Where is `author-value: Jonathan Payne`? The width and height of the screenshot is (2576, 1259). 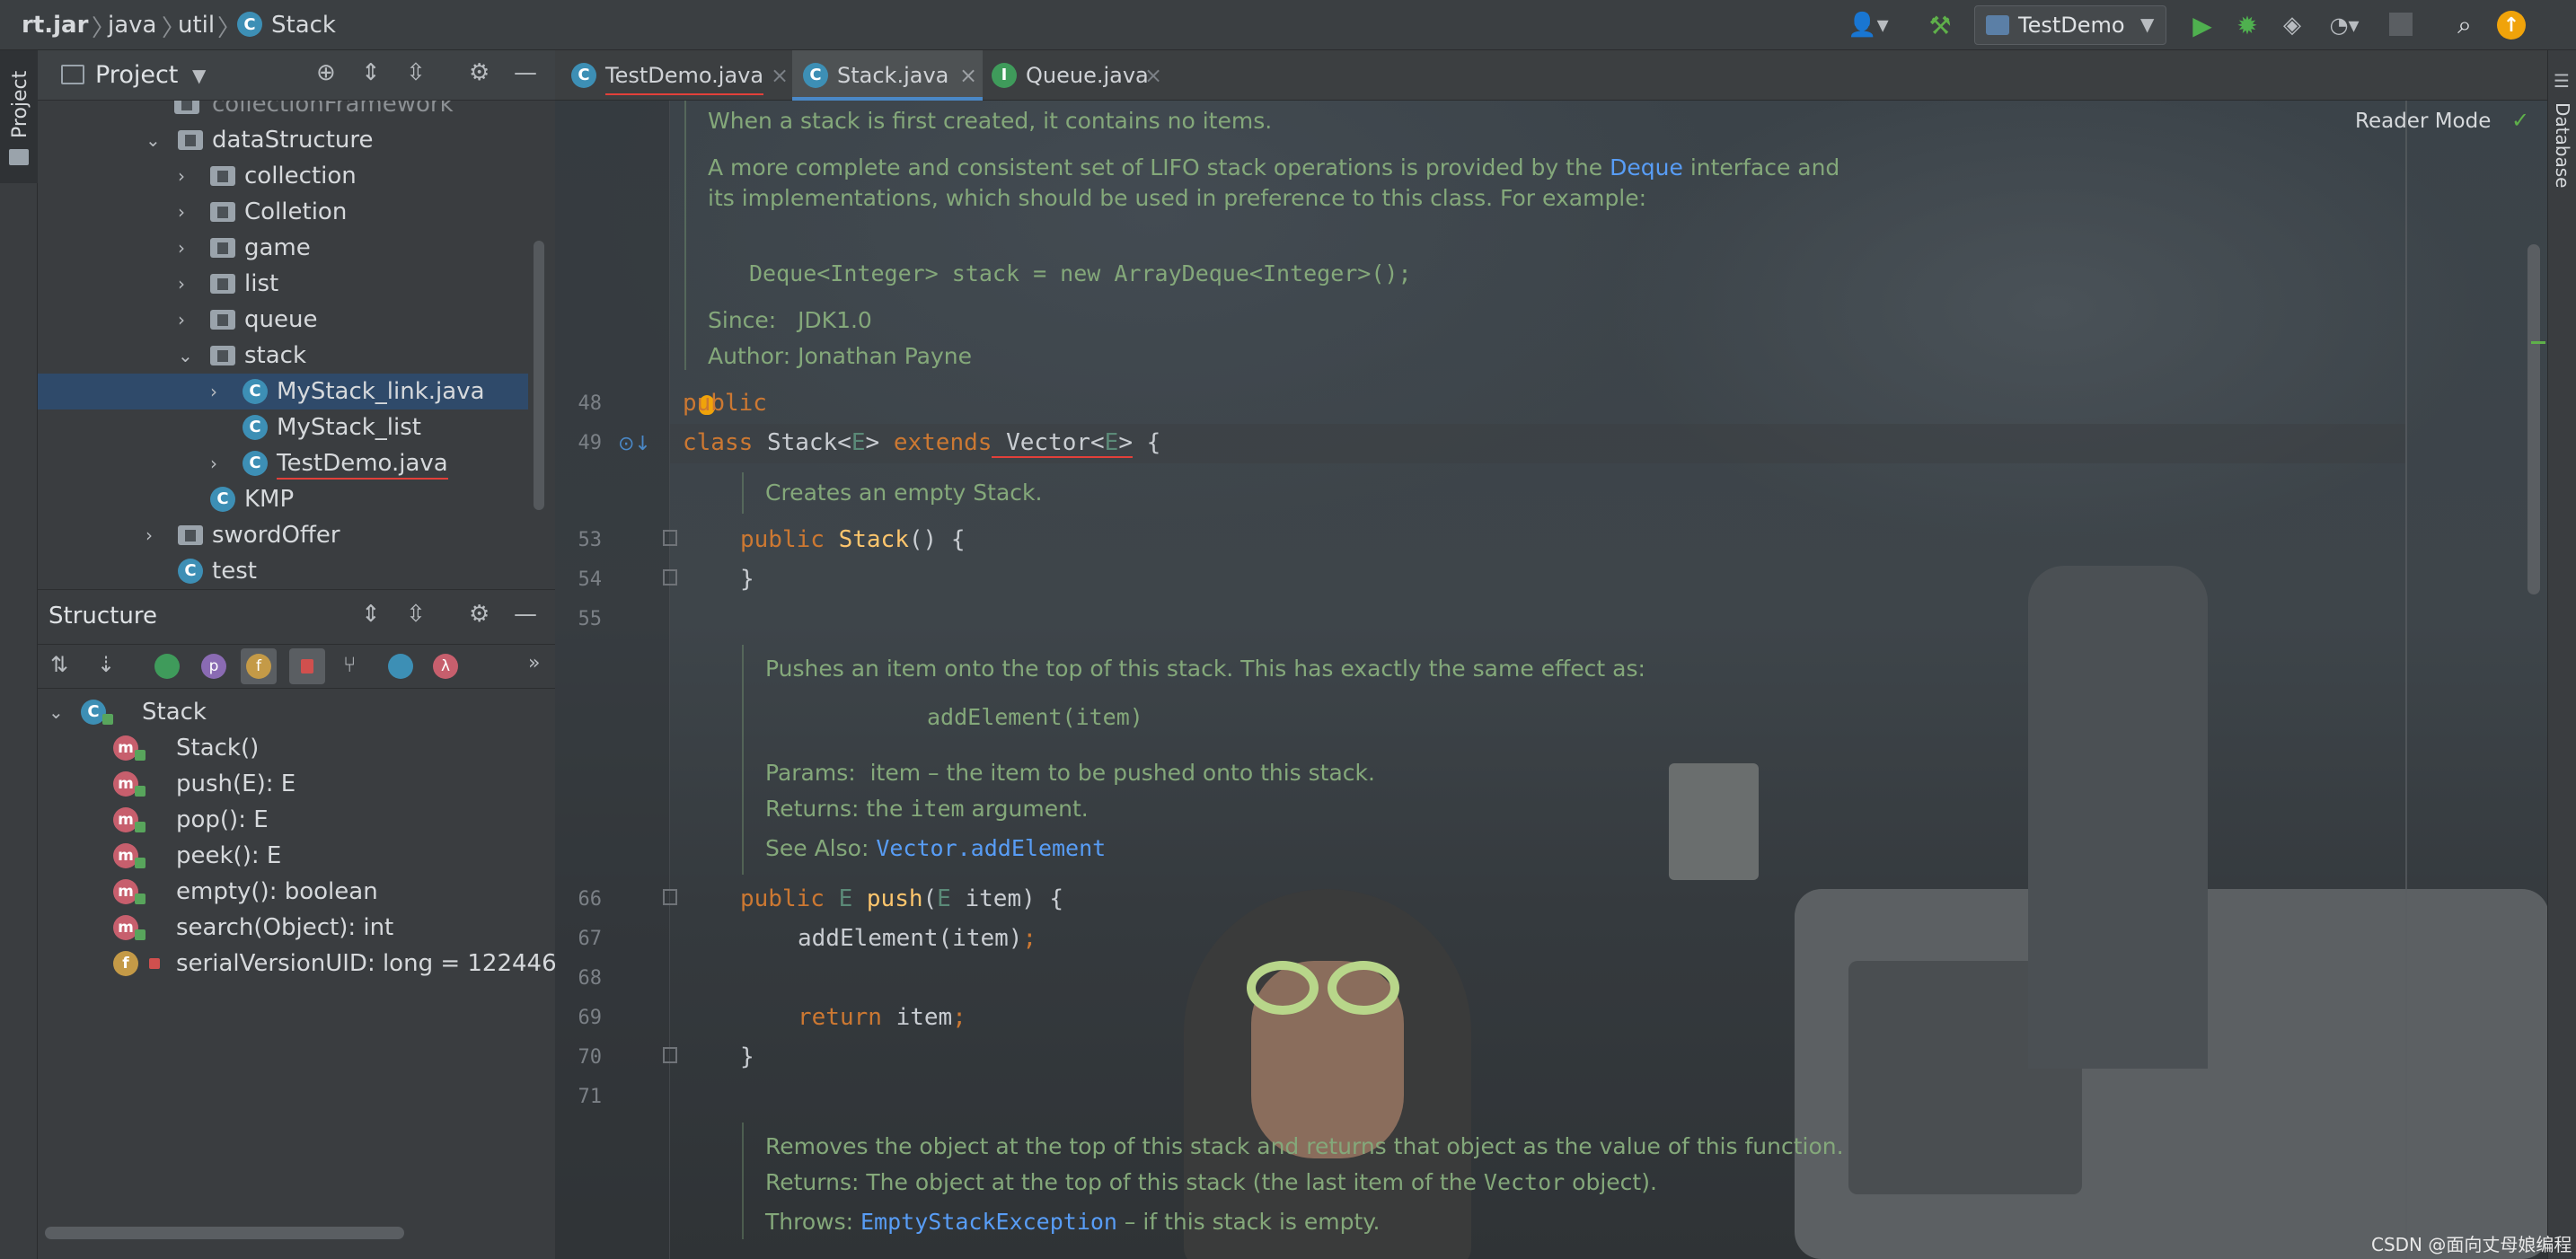
author-value: Jonathan Payne is located at coordinates (885, 356).